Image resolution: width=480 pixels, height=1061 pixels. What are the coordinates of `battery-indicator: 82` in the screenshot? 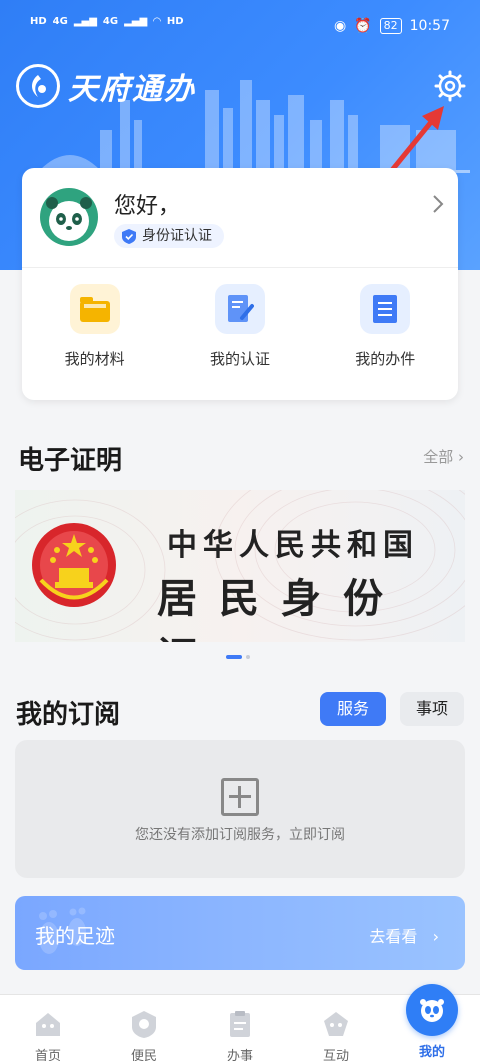 It's located at (390, 26).